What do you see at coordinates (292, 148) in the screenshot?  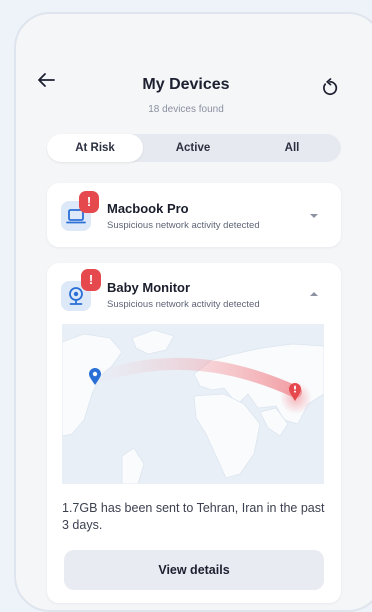 I see `tab-all: All` at bounding box center [292, 148].